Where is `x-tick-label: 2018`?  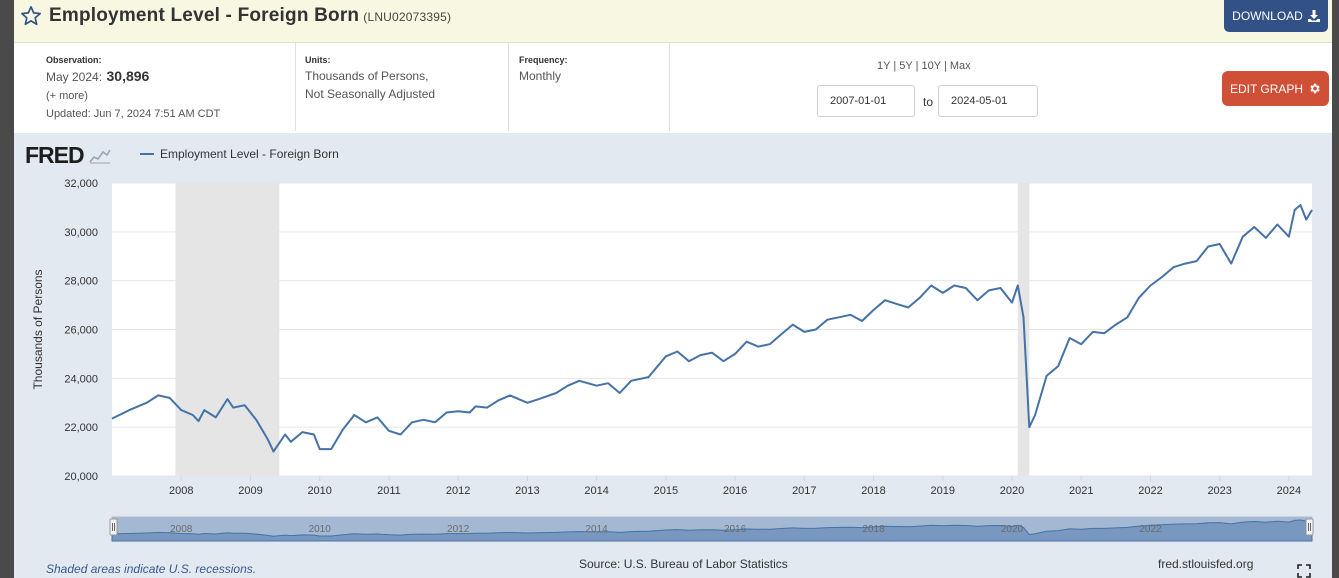 x-tick-label: 2018 is located at coordinates (873, 491).